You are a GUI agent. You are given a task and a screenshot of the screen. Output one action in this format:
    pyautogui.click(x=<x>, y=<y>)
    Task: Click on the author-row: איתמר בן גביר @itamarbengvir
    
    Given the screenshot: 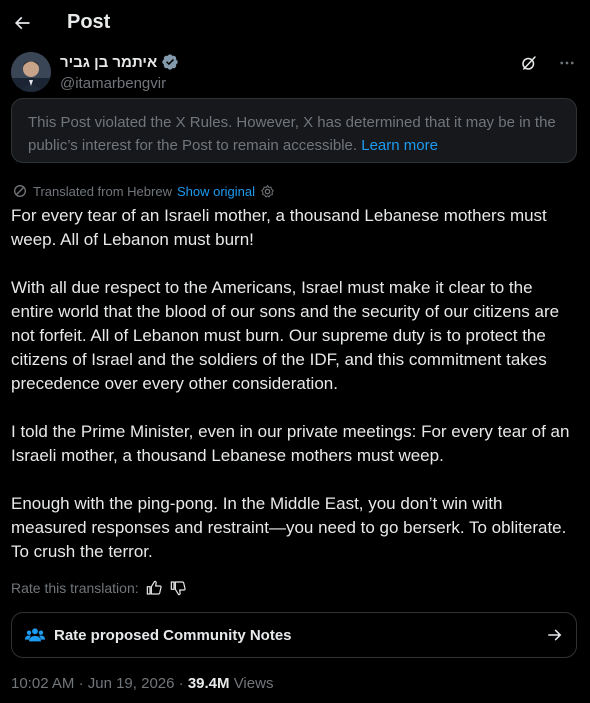 What is the action you would take?
    pyautogui.click(x=295, y=73)
    